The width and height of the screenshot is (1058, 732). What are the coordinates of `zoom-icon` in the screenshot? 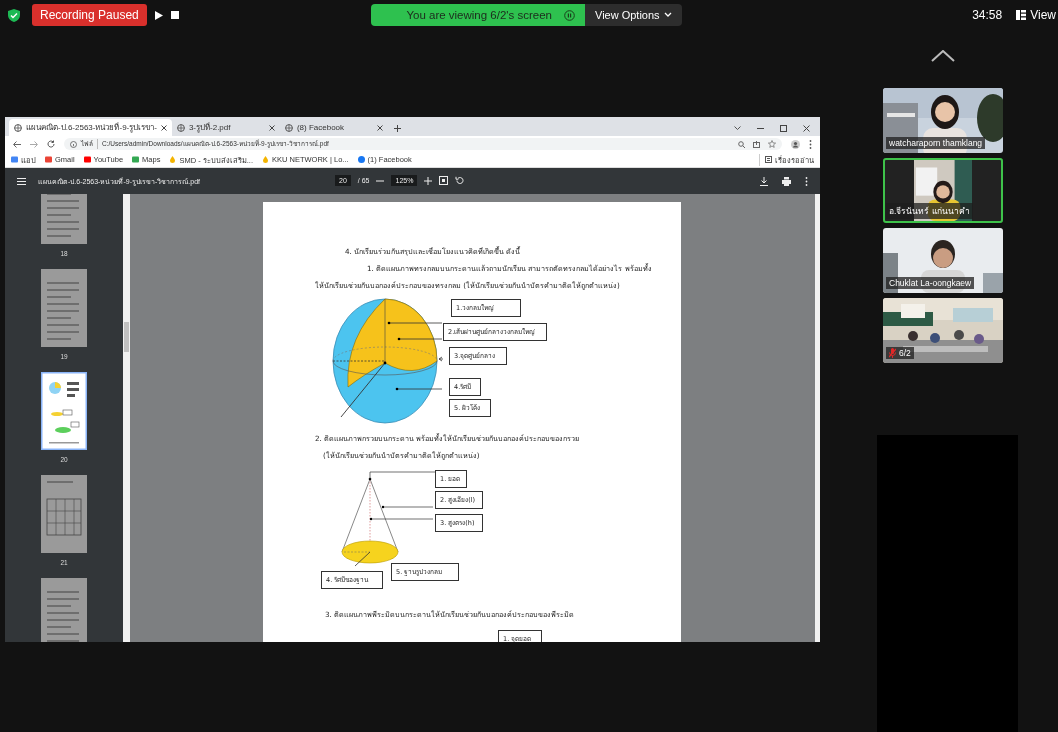 It's located at (741, 144).